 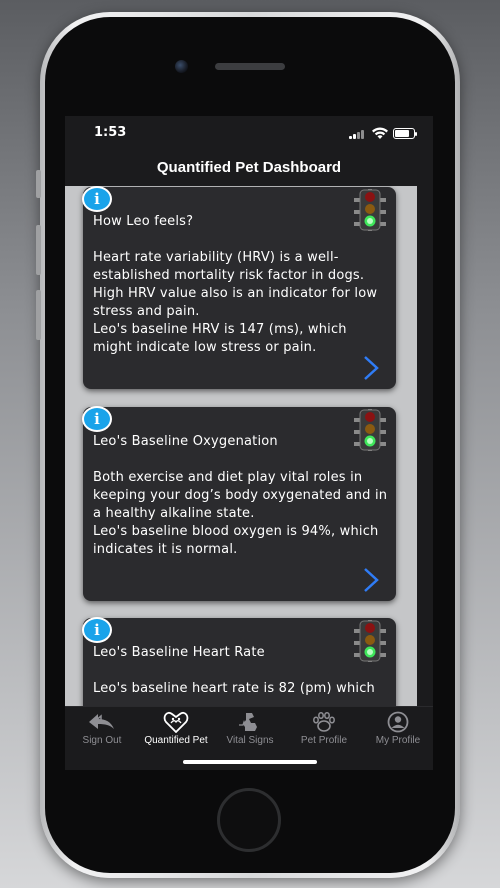 What do you see at coordinates (324, 740) in the screenshot?
I see `tab-label: Pet Profile` at bounding box center [324, 740].